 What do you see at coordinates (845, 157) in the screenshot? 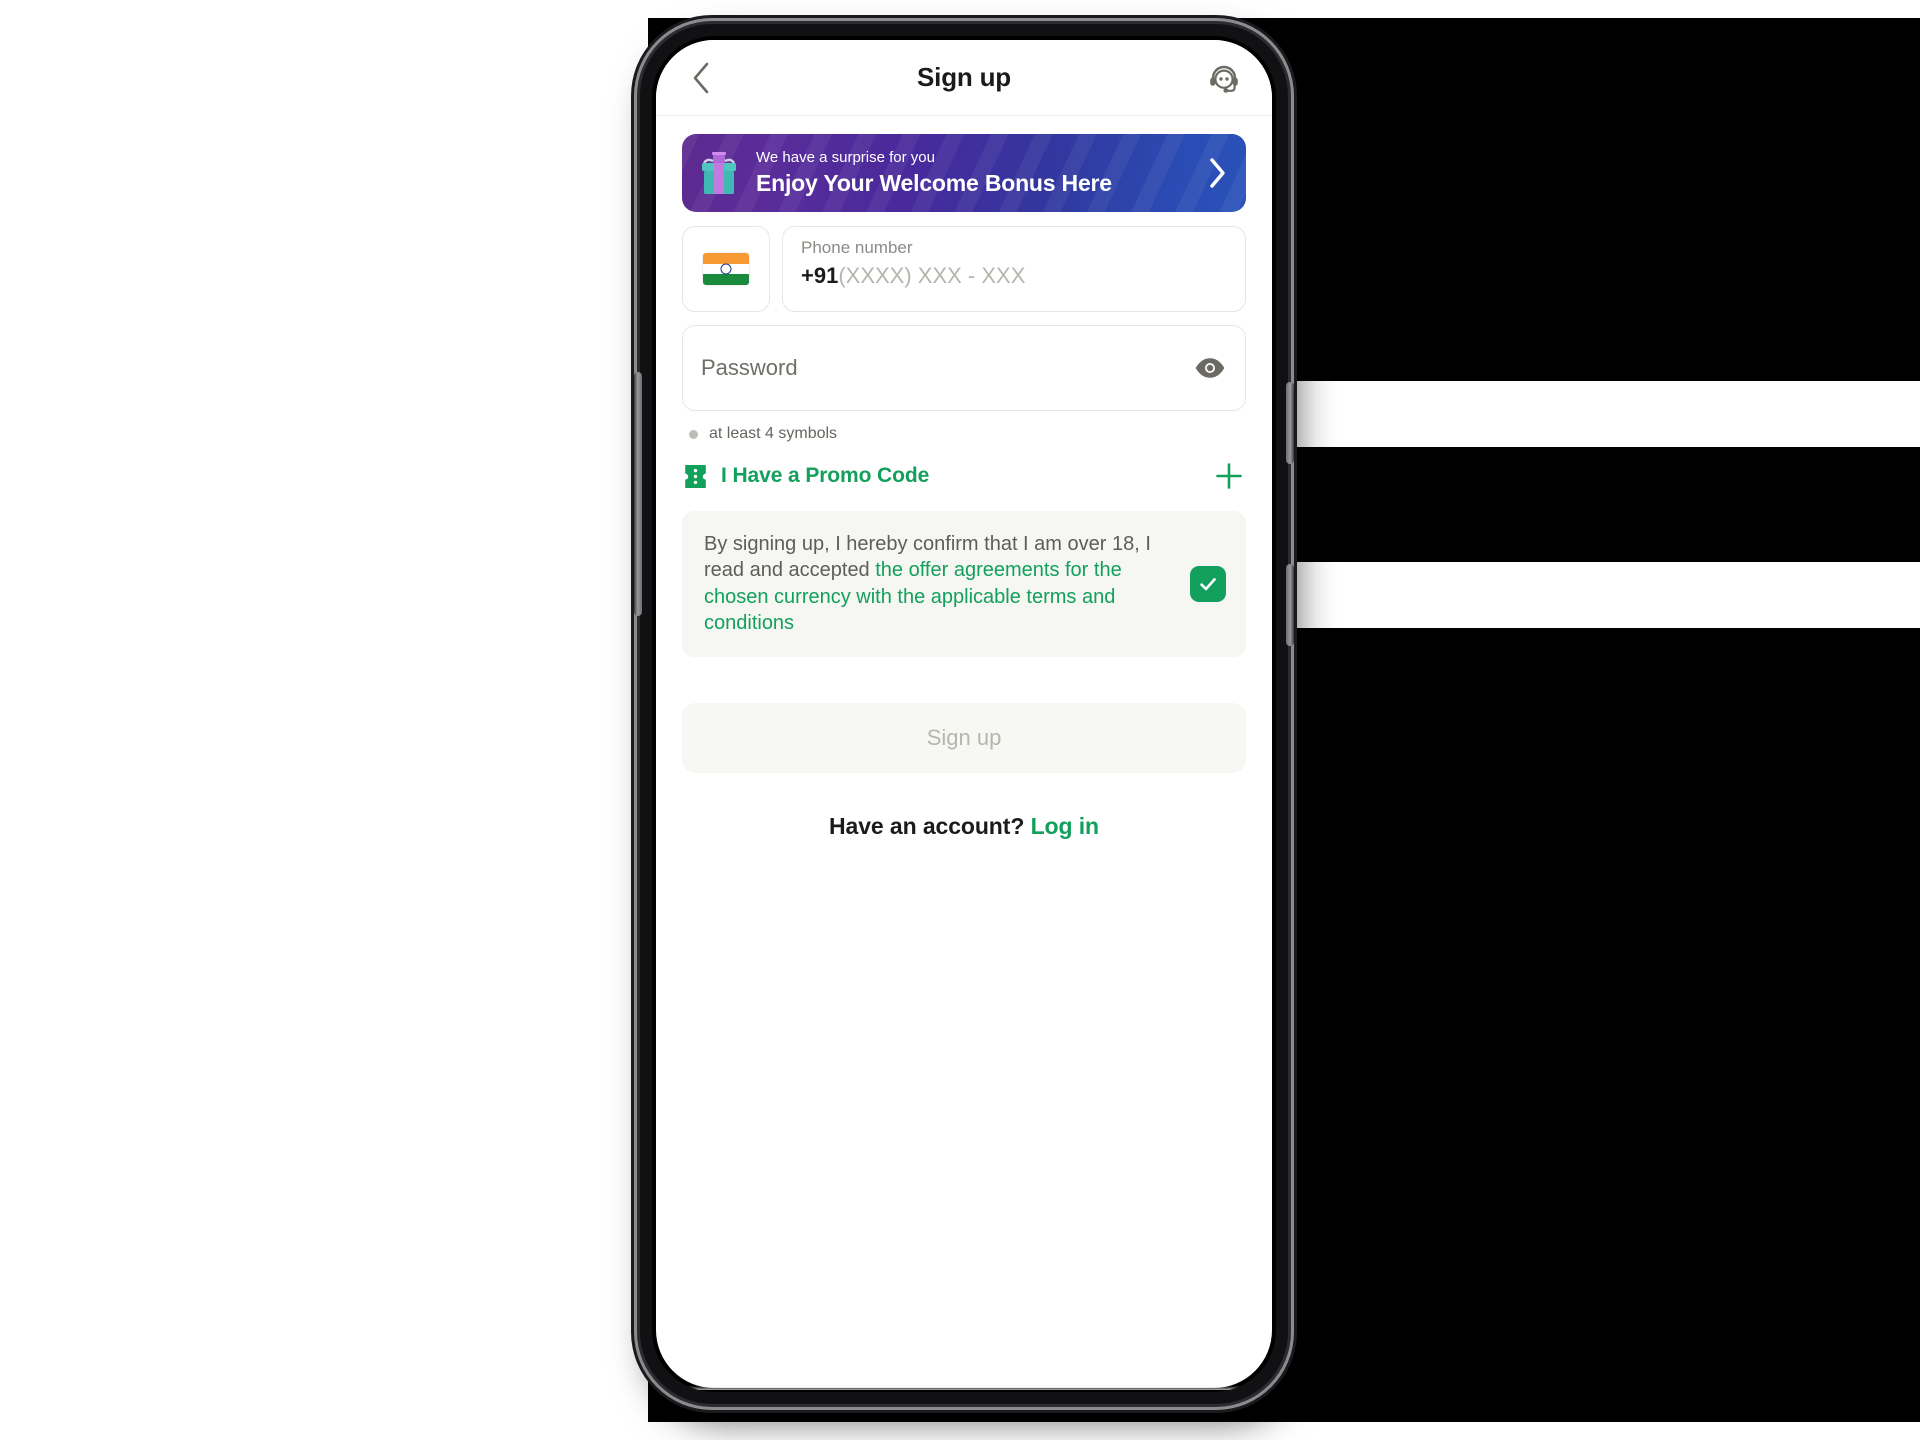
I see `banner-eyebrow: We have a surprise for you` at bounding box center [845, 157].